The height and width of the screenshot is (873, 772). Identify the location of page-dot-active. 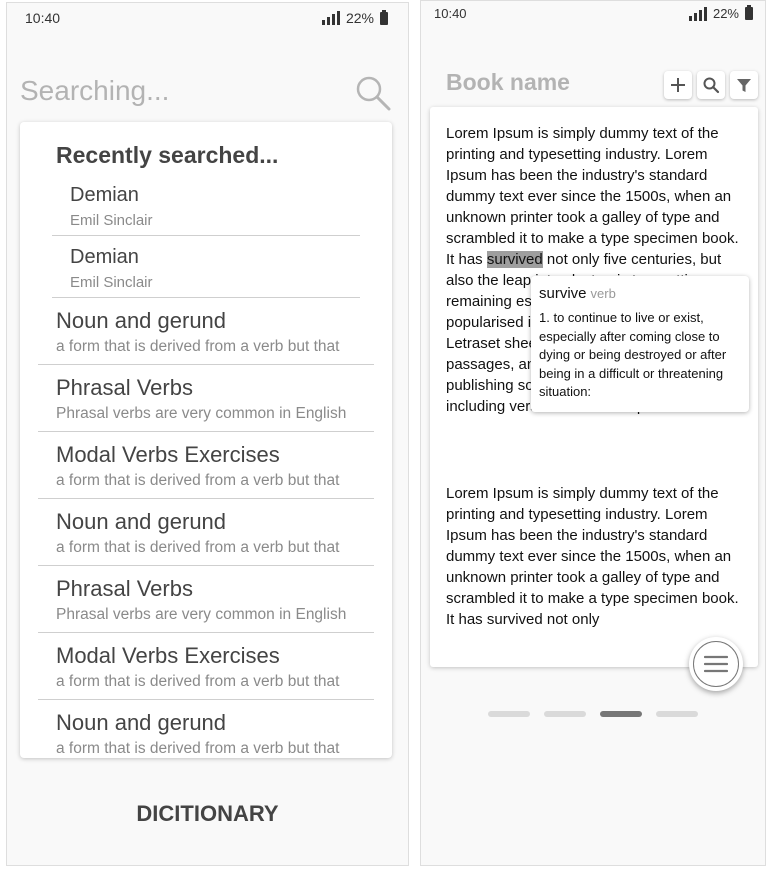
(621, 714).